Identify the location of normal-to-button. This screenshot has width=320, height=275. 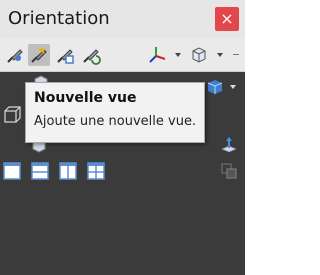
(229, 145).